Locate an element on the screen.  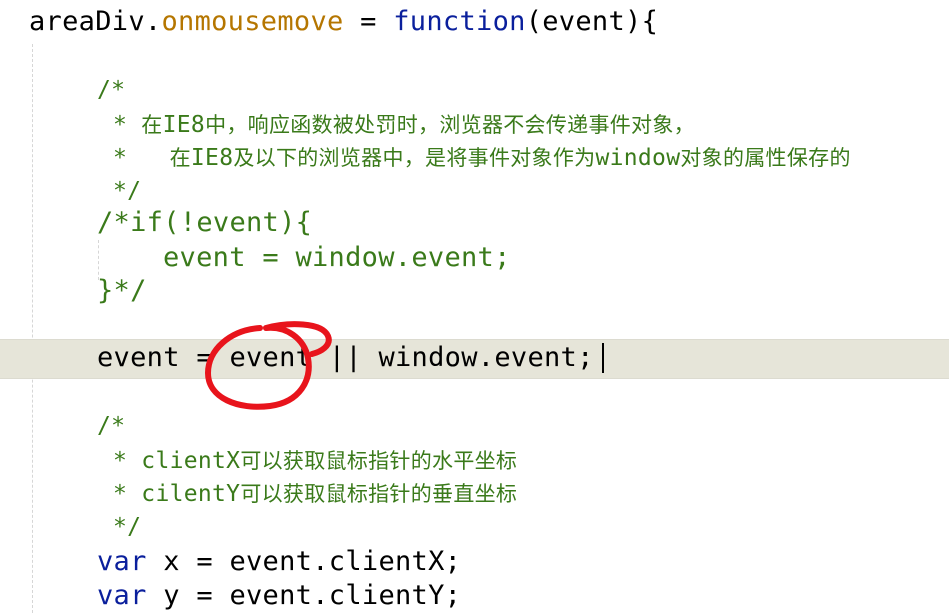
comment-line: /*if(!event){ is located at coordinates (204, 223).